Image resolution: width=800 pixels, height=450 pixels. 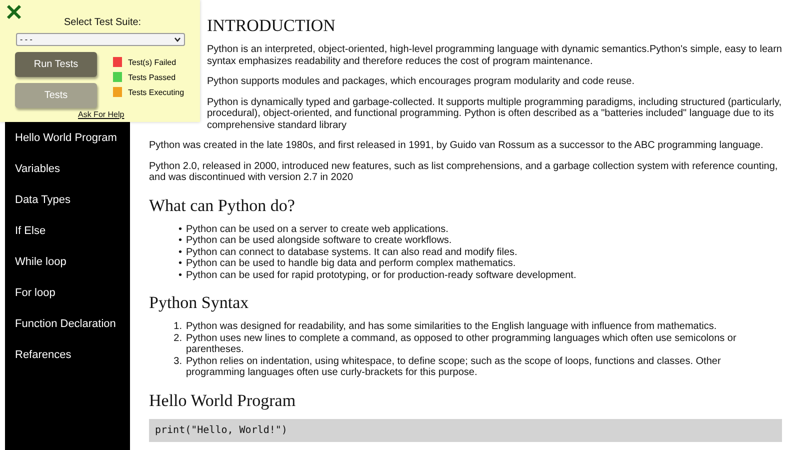 What do you see at coordinates (319, 240) in the screenshot?
I see `list-item: Python can be used alongside software to create workflows.` at bounding box center [319, 240].